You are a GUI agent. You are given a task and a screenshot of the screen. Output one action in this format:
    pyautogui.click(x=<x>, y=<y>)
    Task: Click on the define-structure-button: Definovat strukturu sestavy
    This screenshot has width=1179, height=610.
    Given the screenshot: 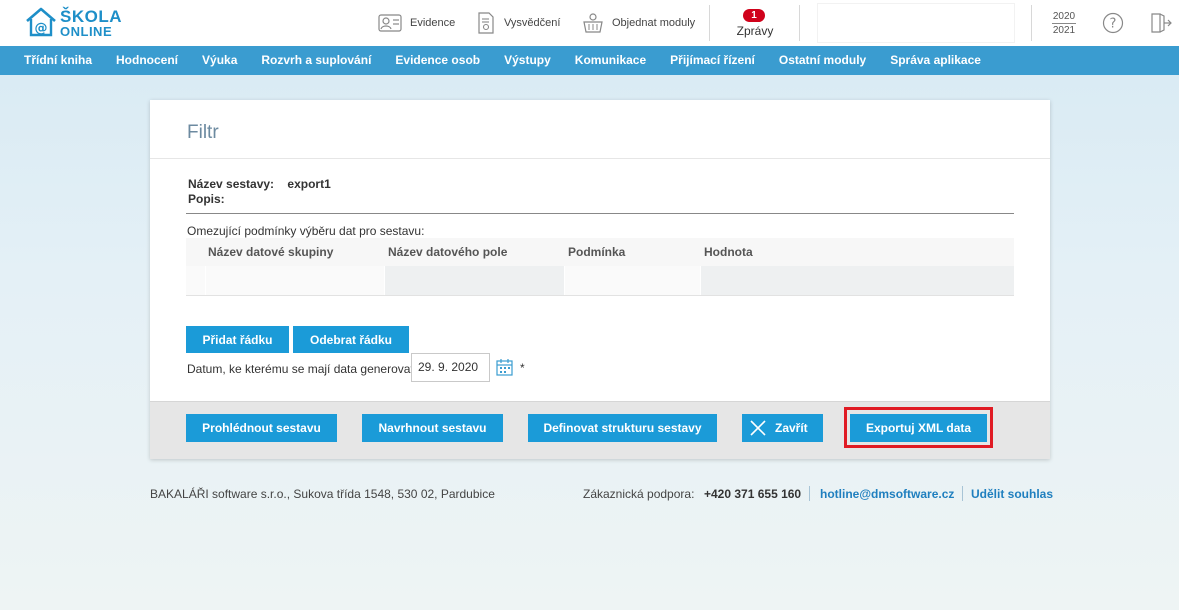 What is the action you would take?
    pyautogui.click(x=622, y=428)
    